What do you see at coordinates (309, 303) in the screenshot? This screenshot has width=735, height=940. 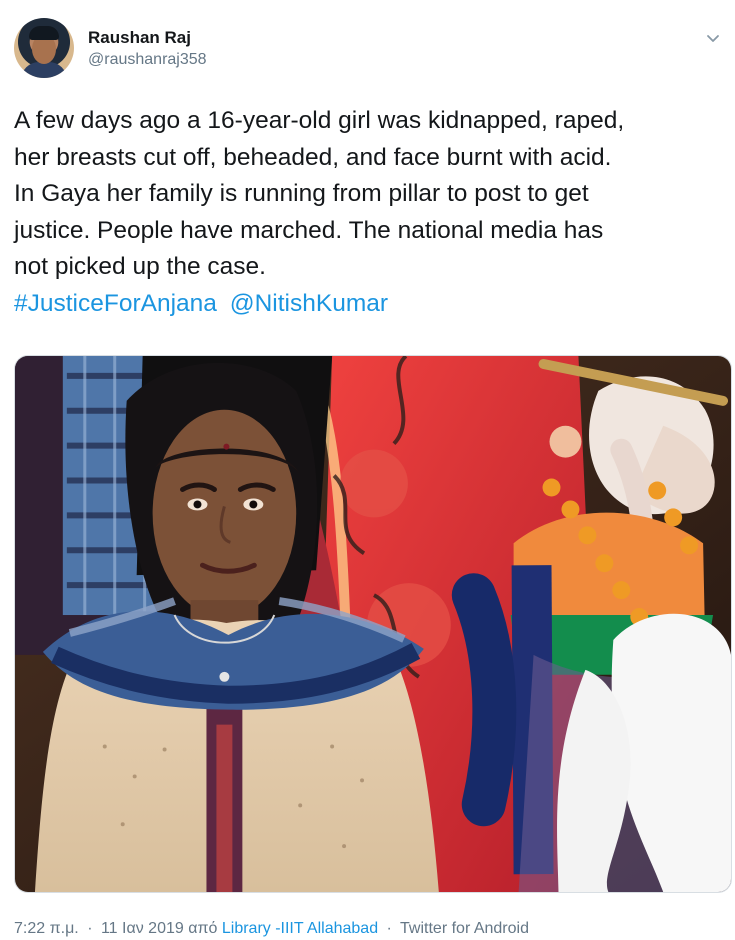 I see `mention-link: @NitishKumar` at bounding box center [309, 303].